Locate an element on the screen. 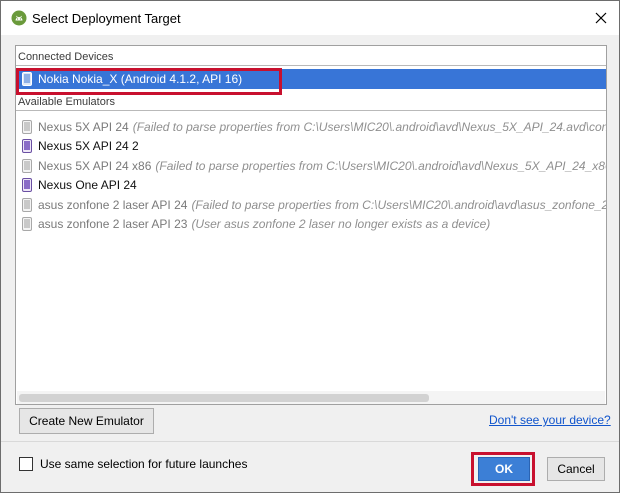  emulator-row: Nexus One API 24 is located at coordinates (311, 185).